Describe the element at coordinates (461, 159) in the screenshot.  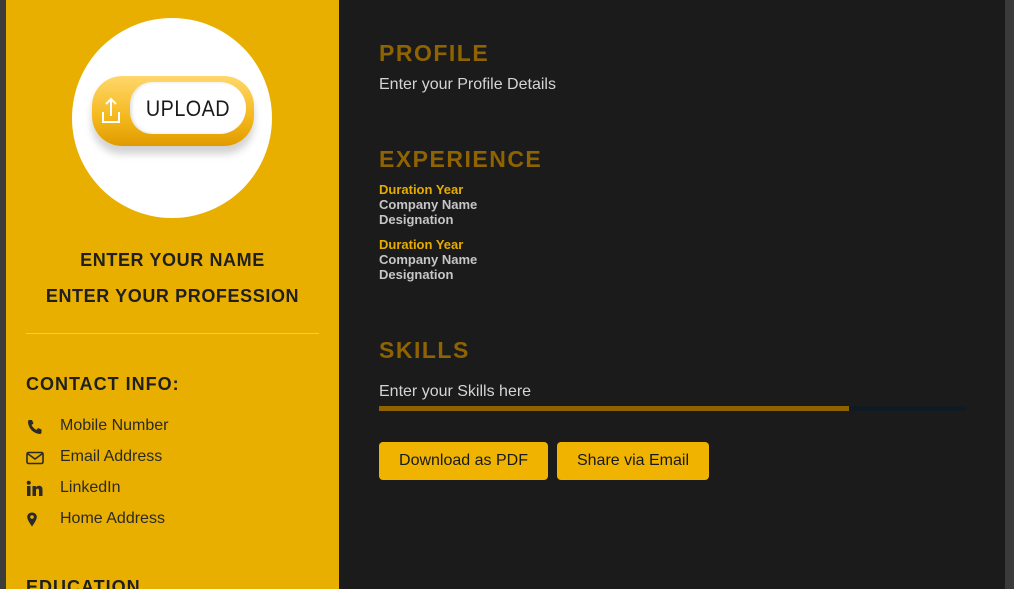
I see `experience-title: EXPERIENCE` at that location.